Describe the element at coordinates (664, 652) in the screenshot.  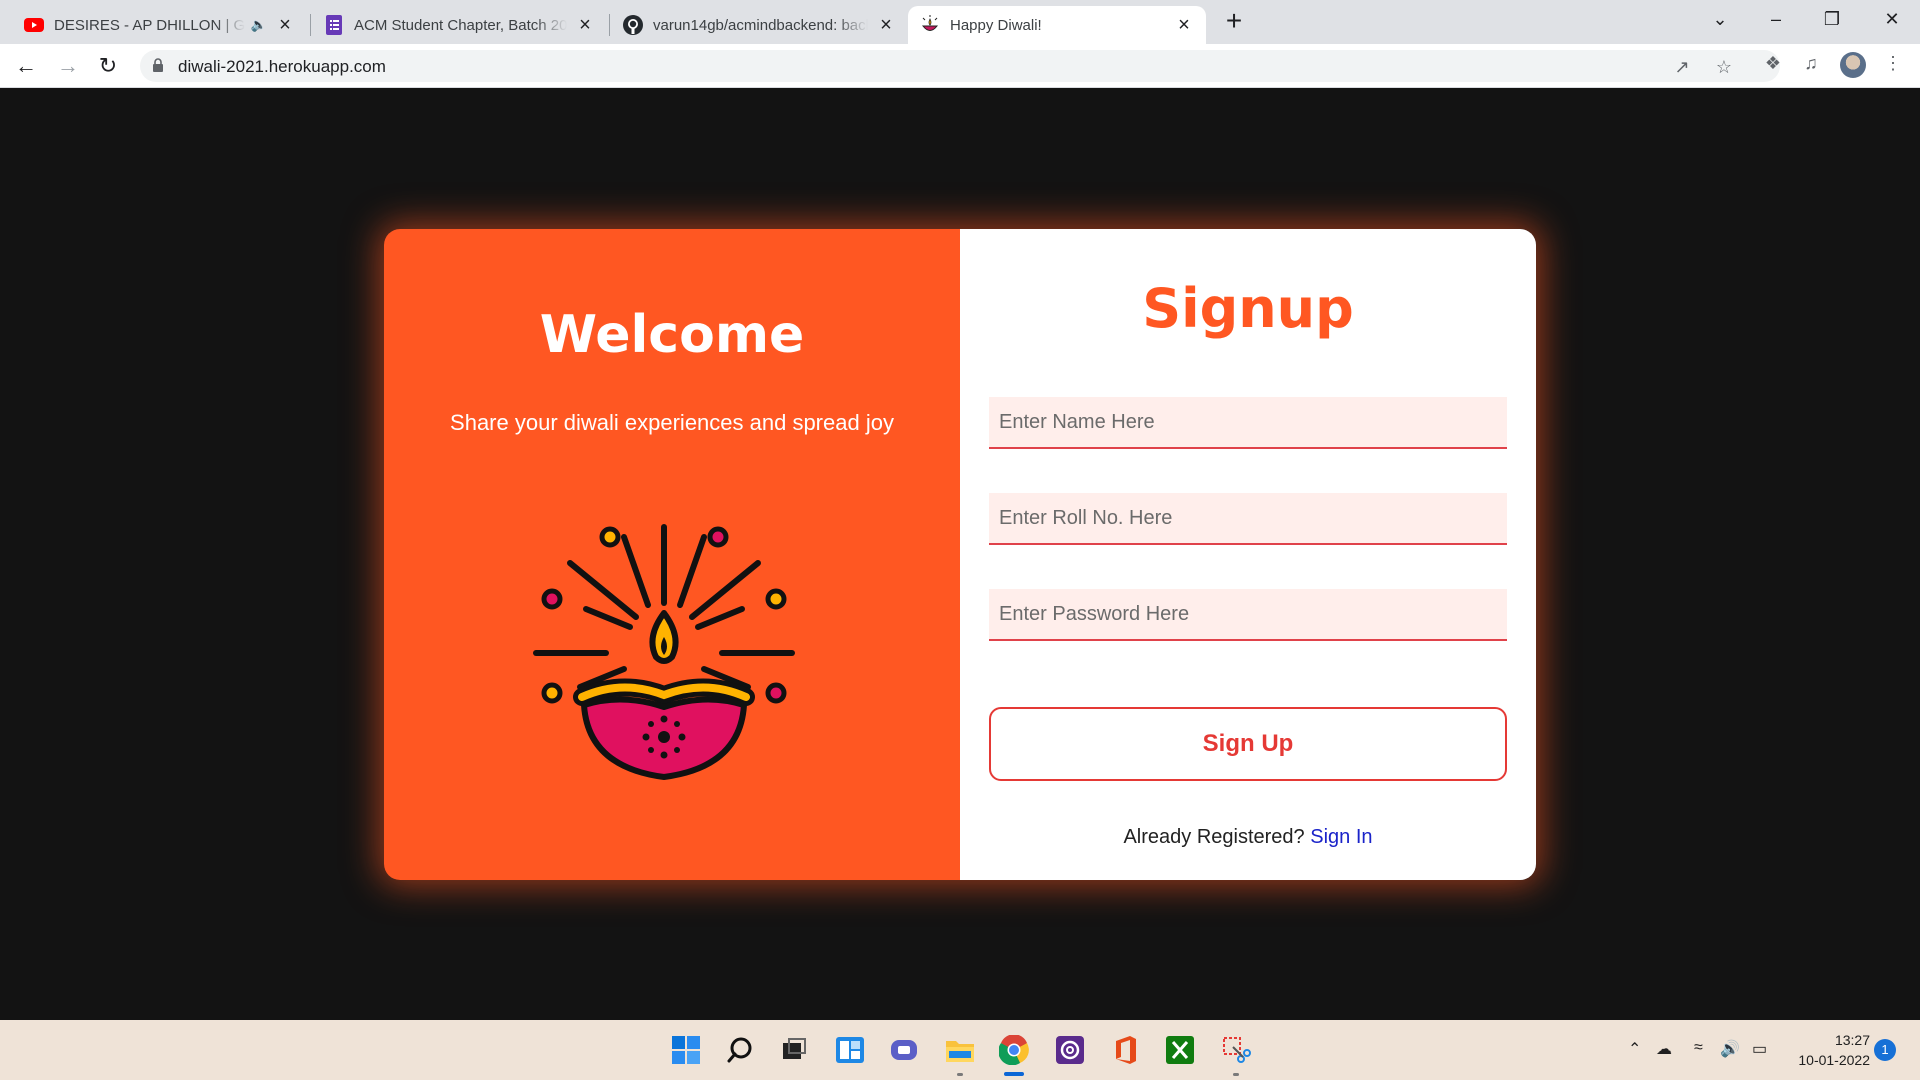
I see `diya-illustration-icon` at that location.